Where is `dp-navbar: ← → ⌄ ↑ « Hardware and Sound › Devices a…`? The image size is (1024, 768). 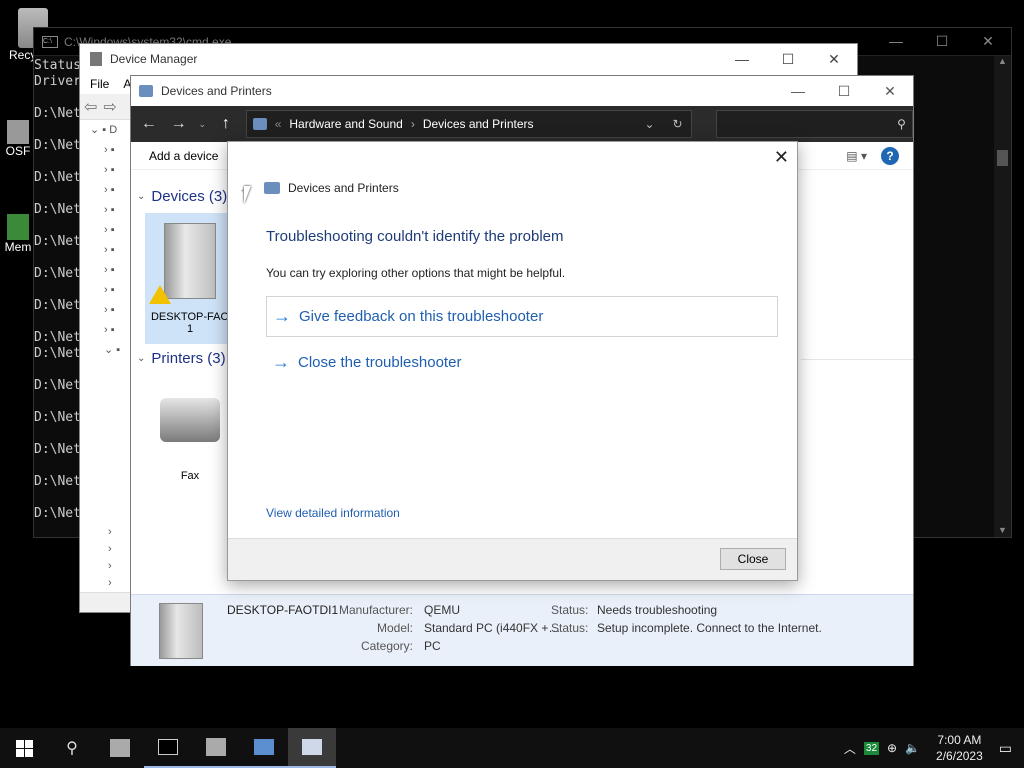
dp-navbar: ← → ⌄ ↑ « Hardware and Sound › Devices a… is located at coordinates (522, 124).